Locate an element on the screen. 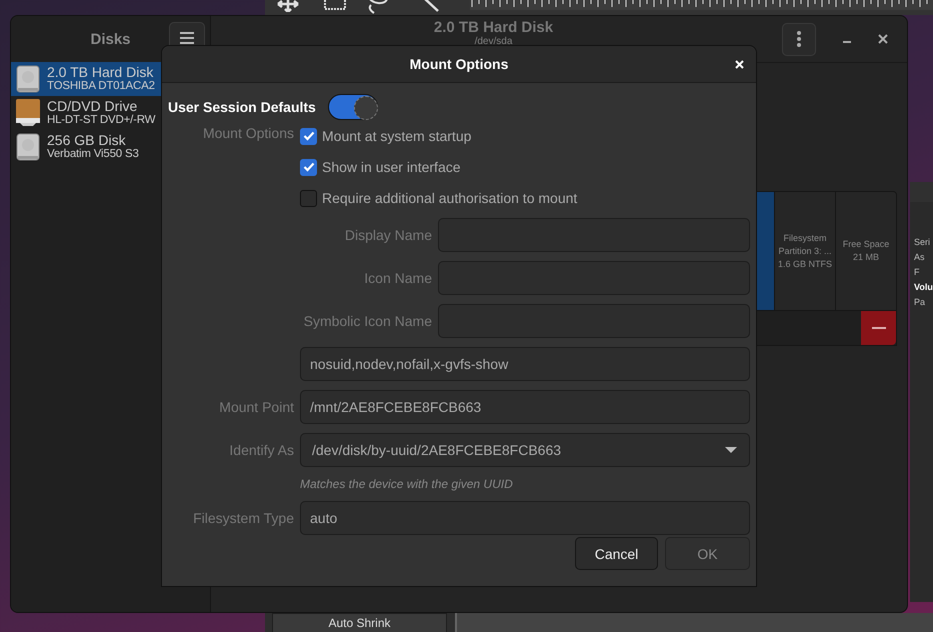 The width and height of the screenshot is (933, 632). field-label: Identify As is located at coordinates (261, 450).